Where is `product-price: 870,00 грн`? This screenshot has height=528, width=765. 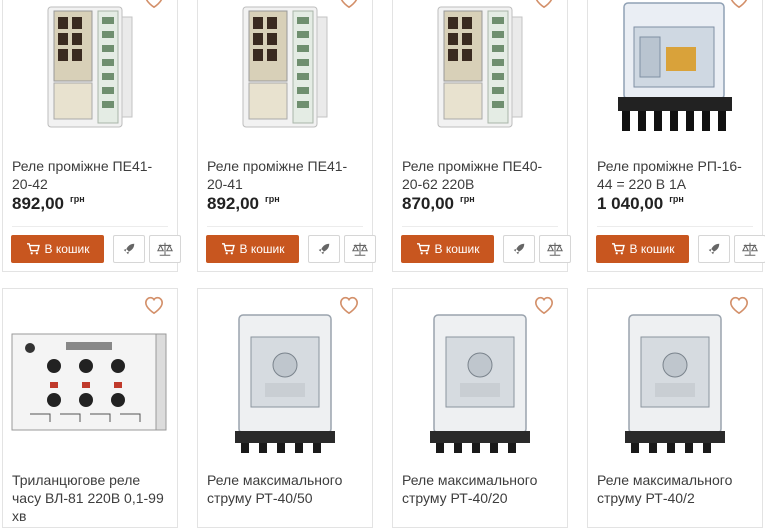 product-price: 870,00 грн is located at coordinates (438, 204).